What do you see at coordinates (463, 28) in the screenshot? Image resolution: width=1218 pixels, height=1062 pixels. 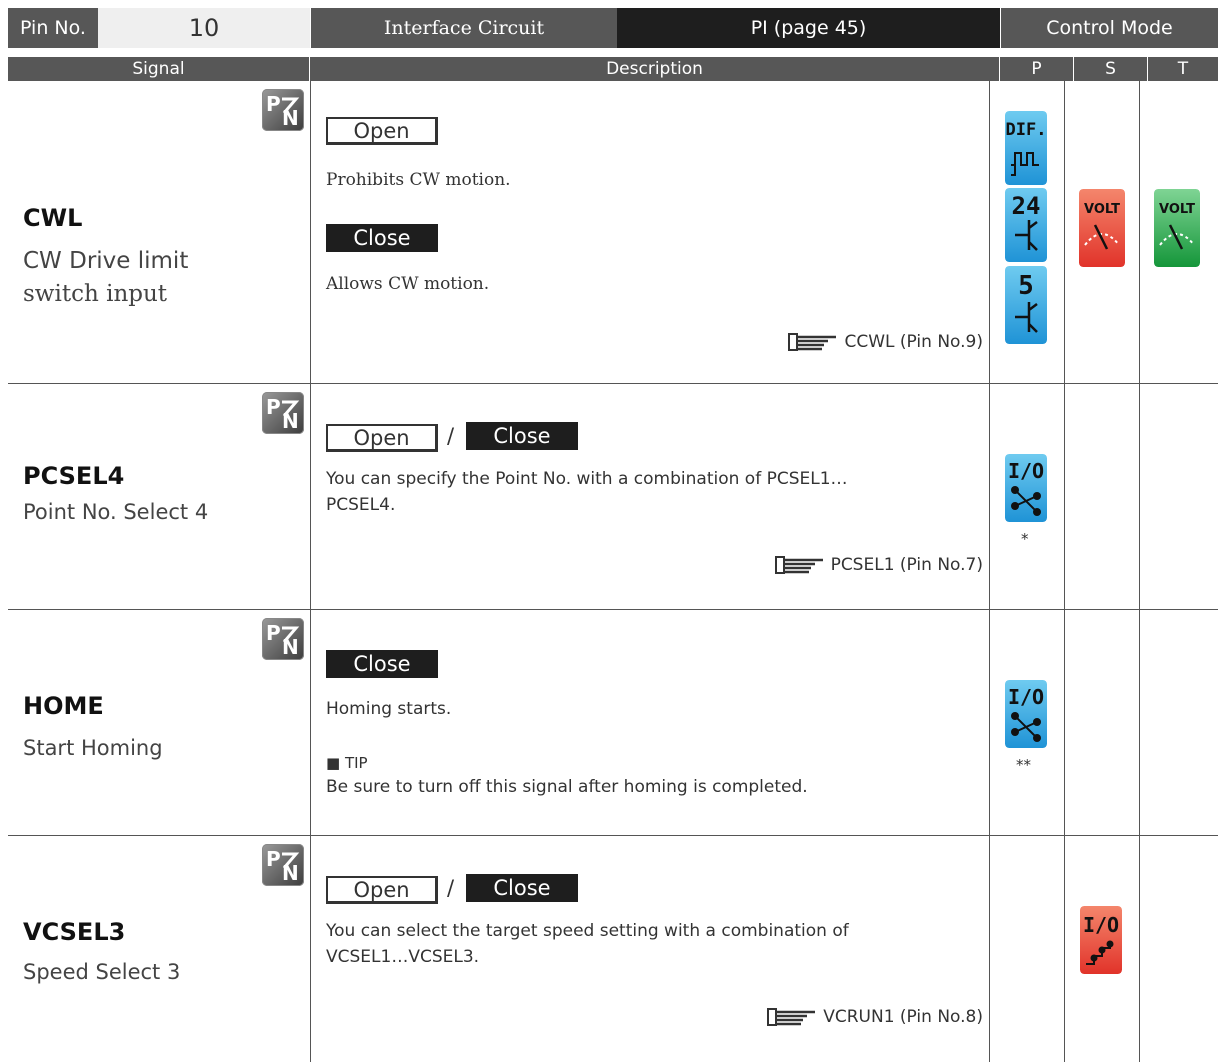 I see `interface-circuit-label: Interface Circuit` at bounding box center [463, 28].